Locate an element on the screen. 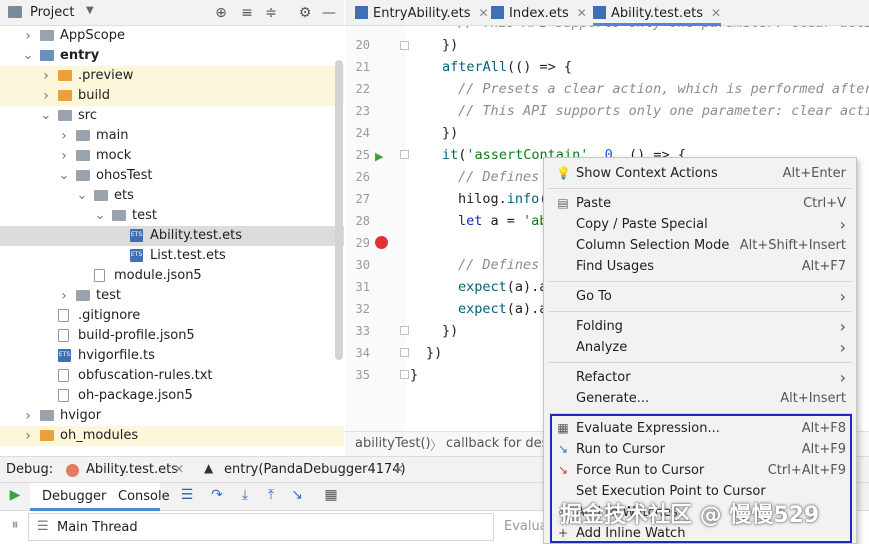 The height and width of the screenshot is (544, 869). tree-item-label: hvigorfile.ts is located at coordinates (116, 355).